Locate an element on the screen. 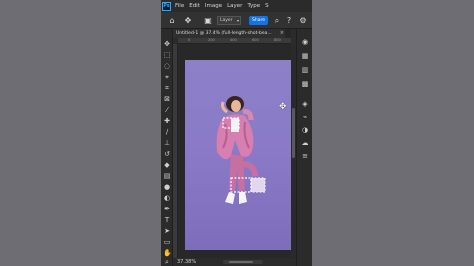 The width and height of the screenshot is (474, 266). menu-file: File is located at coordinates (179, 6).